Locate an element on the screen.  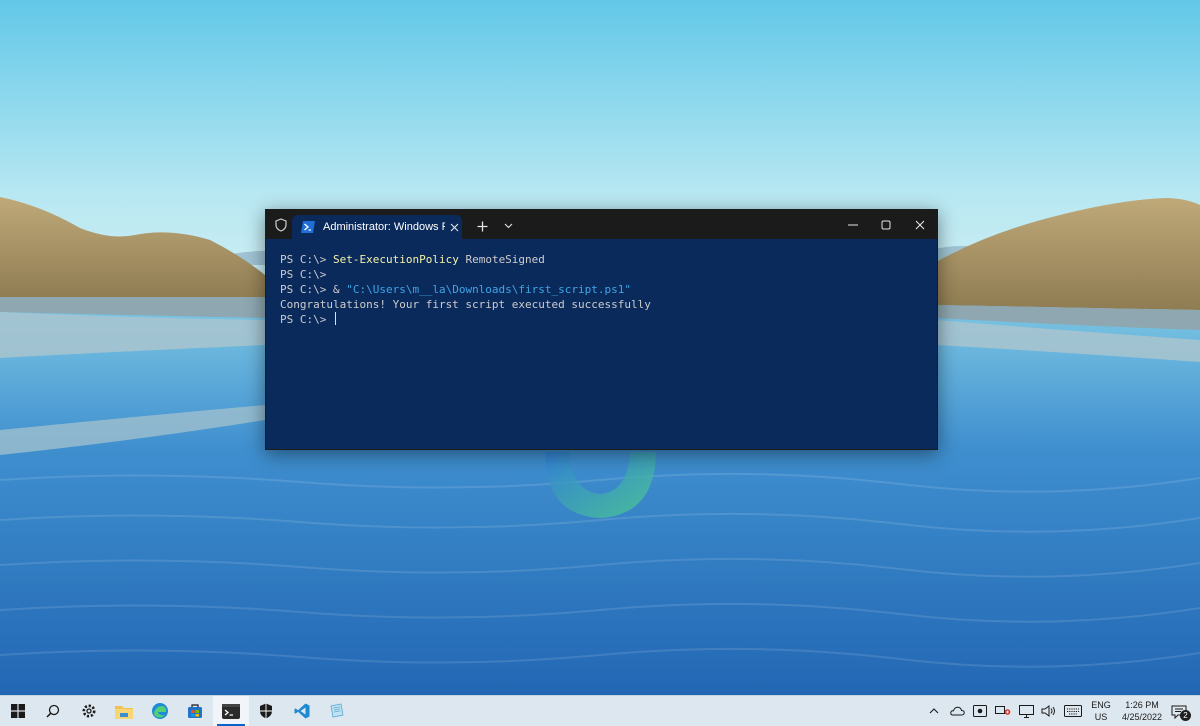
onedrive-icon is located at coordinates (957, 711).